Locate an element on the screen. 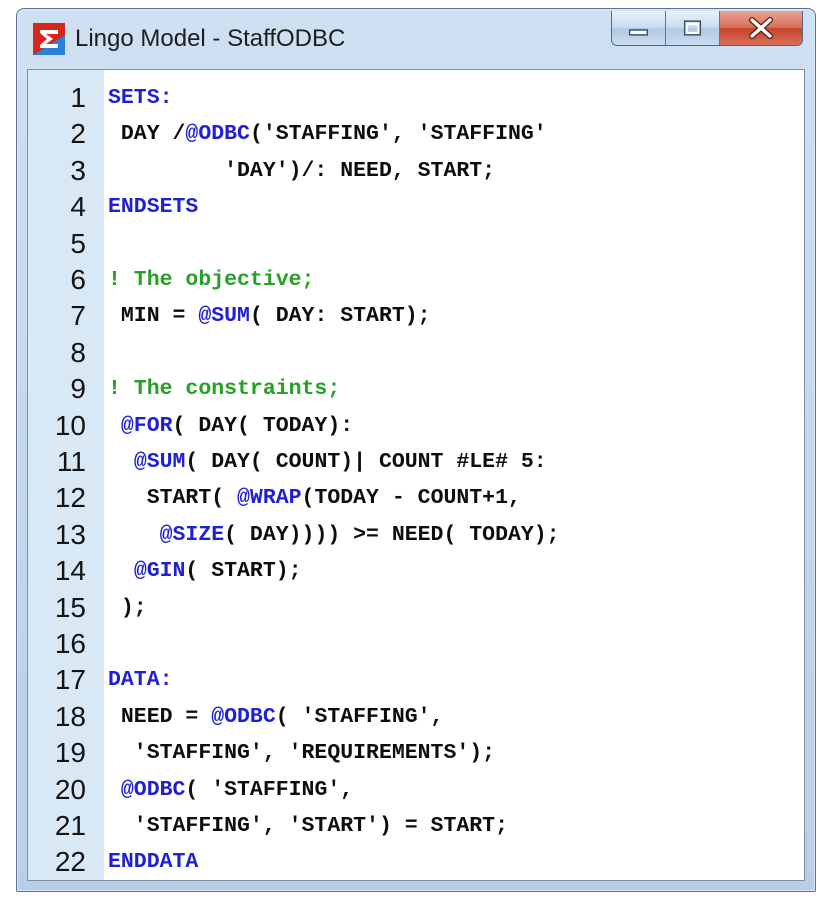 This screenshot has width=820, height=903. line-code: @GIN( START); is located at coordinates (205, 571).